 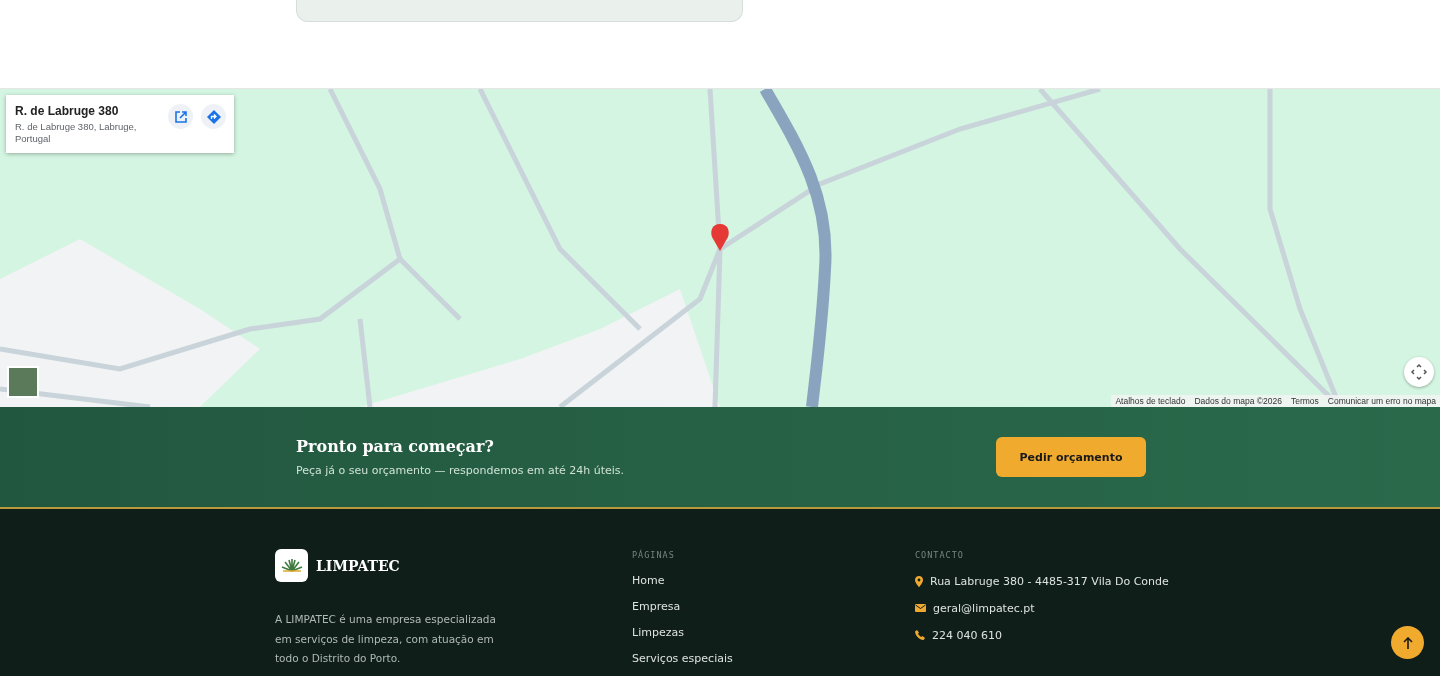 What do you see at coordinates (1049, 581) in the screenshot?
I see `contact-text: Rua Labruge 380 - 4485-317 Vila Do Conde` at bounding box center [1049, 581].